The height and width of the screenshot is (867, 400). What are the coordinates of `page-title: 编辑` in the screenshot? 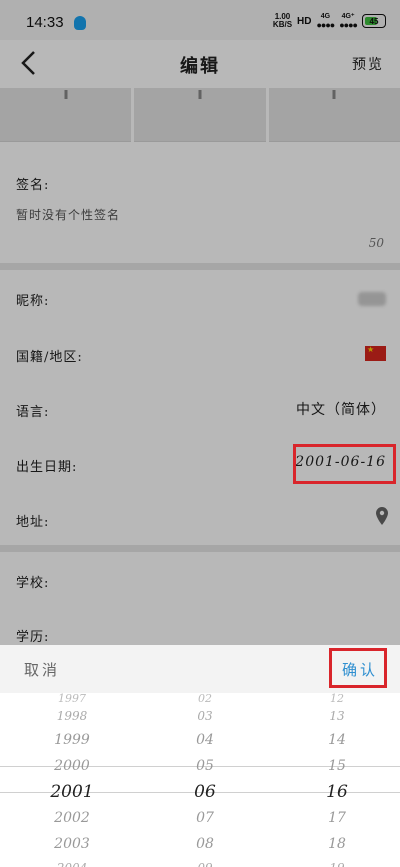 It's located at (200, 66).